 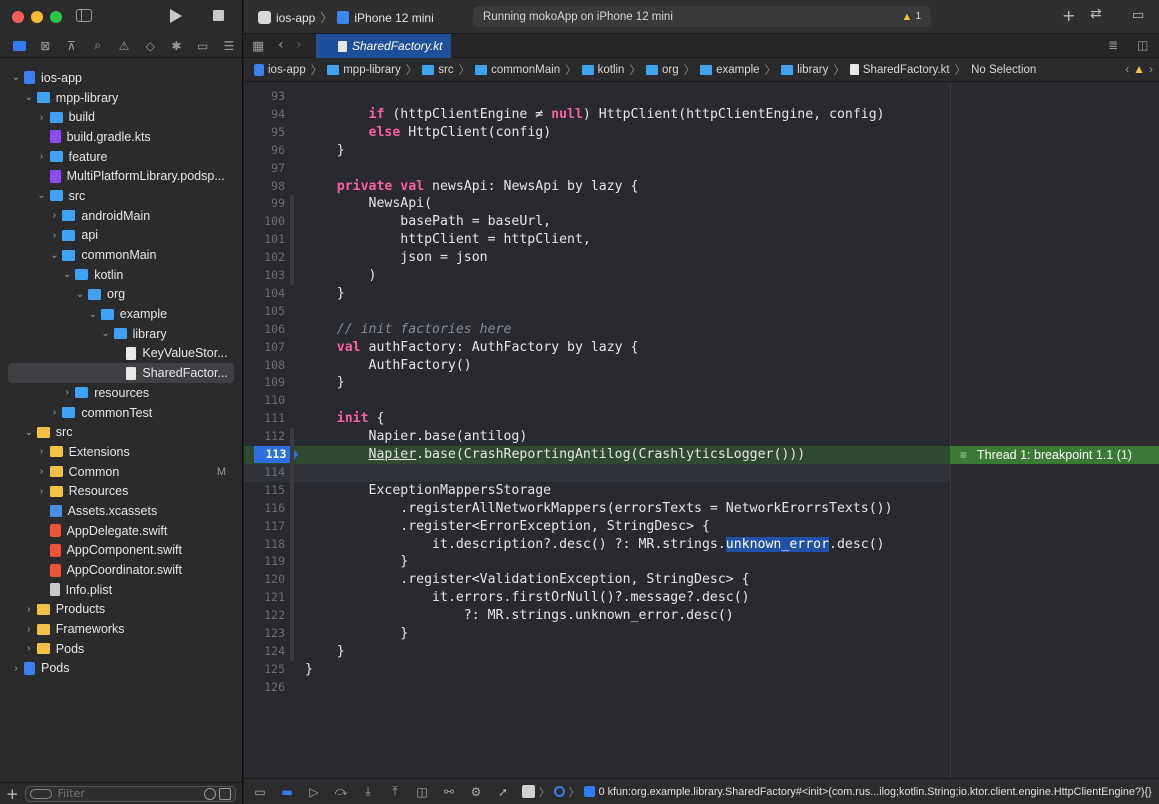 I want to click on code-line: 99 NewsApi(, so click(x=597, y=204).